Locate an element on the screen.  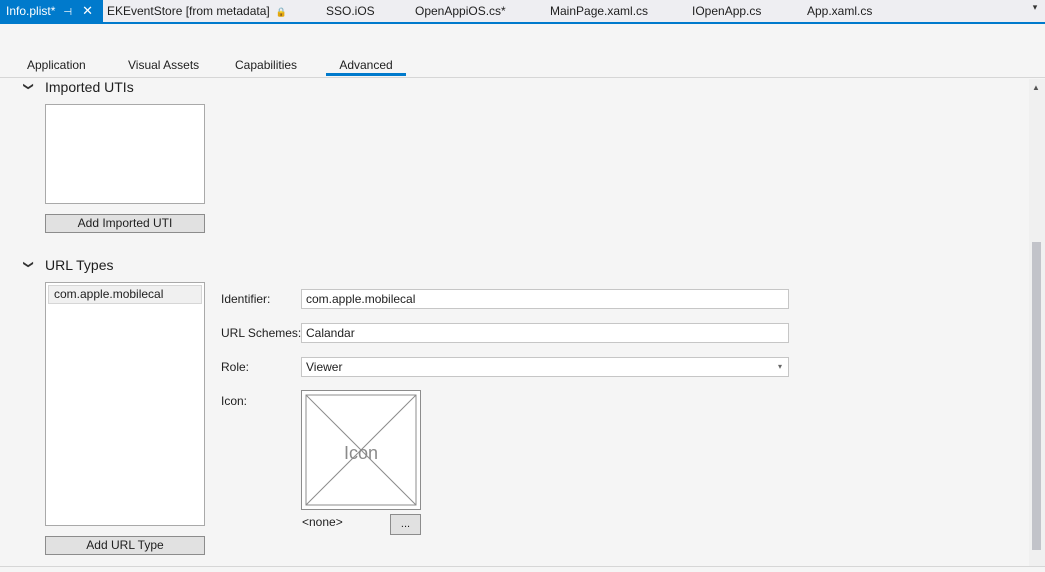
icon-label: Icon: is located at coordinates (234, 401).